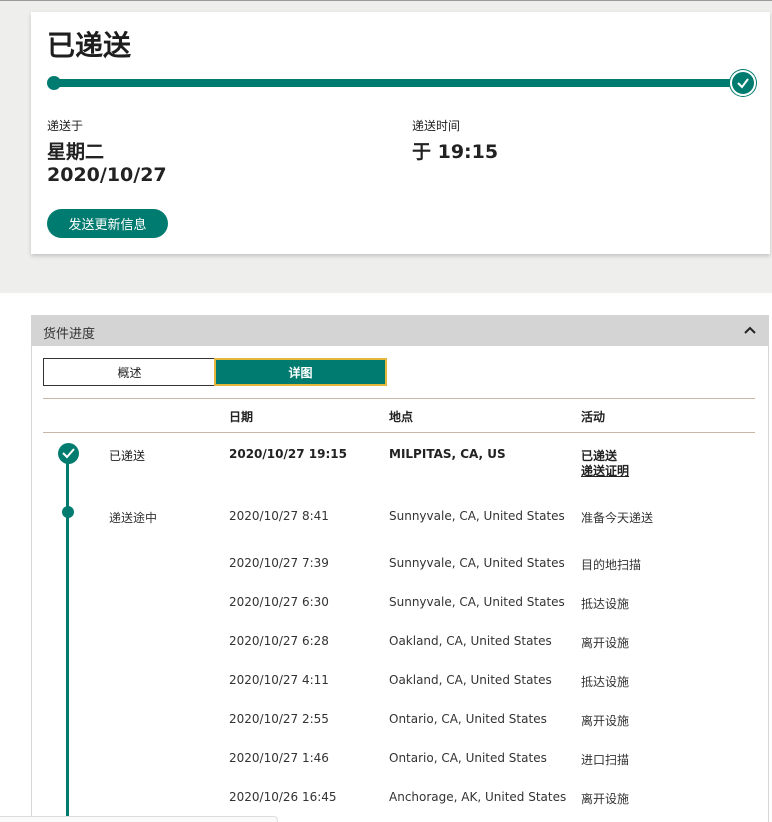 The image size is (772, 822). I want to click on event-date: 2020/10/27 8:41, so click(279, 516).